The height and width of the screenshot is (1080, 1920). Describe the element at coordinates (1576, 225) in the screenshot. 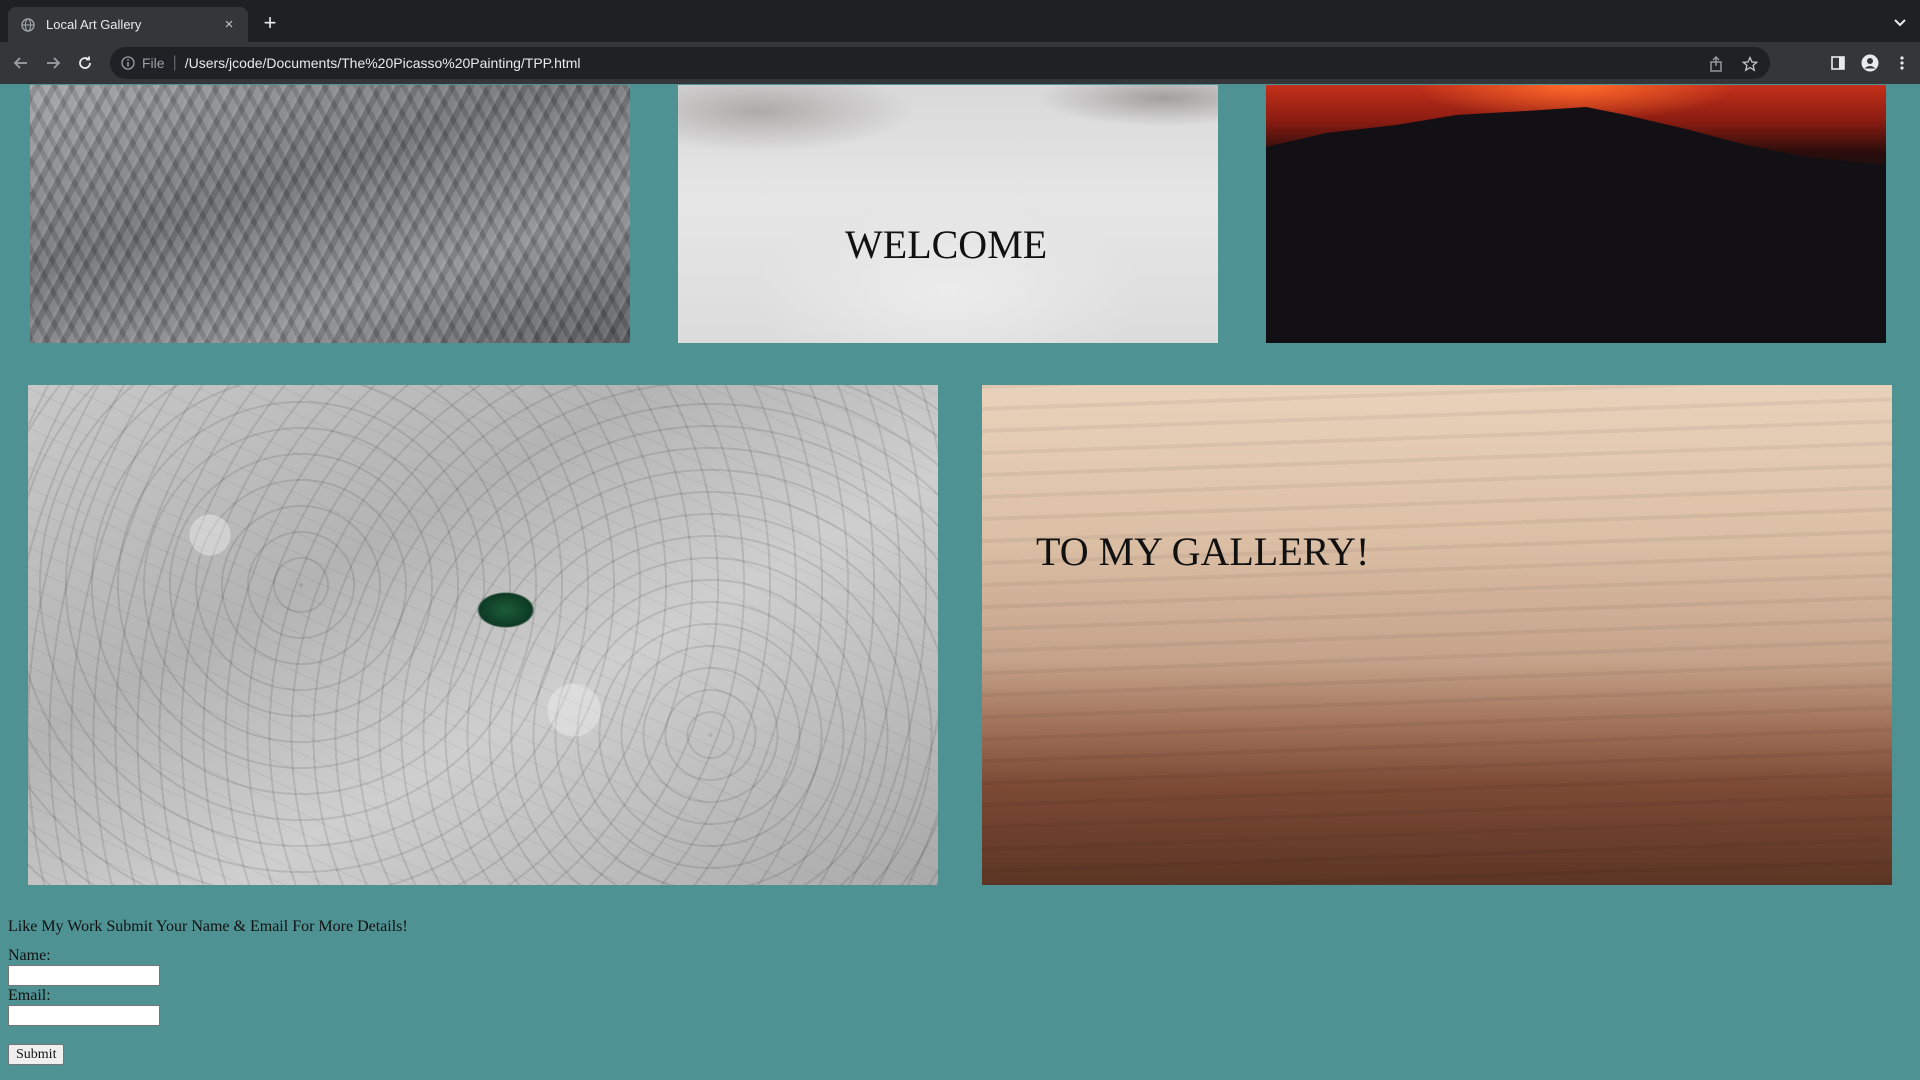

I see `mountain-silhouette` at that location.